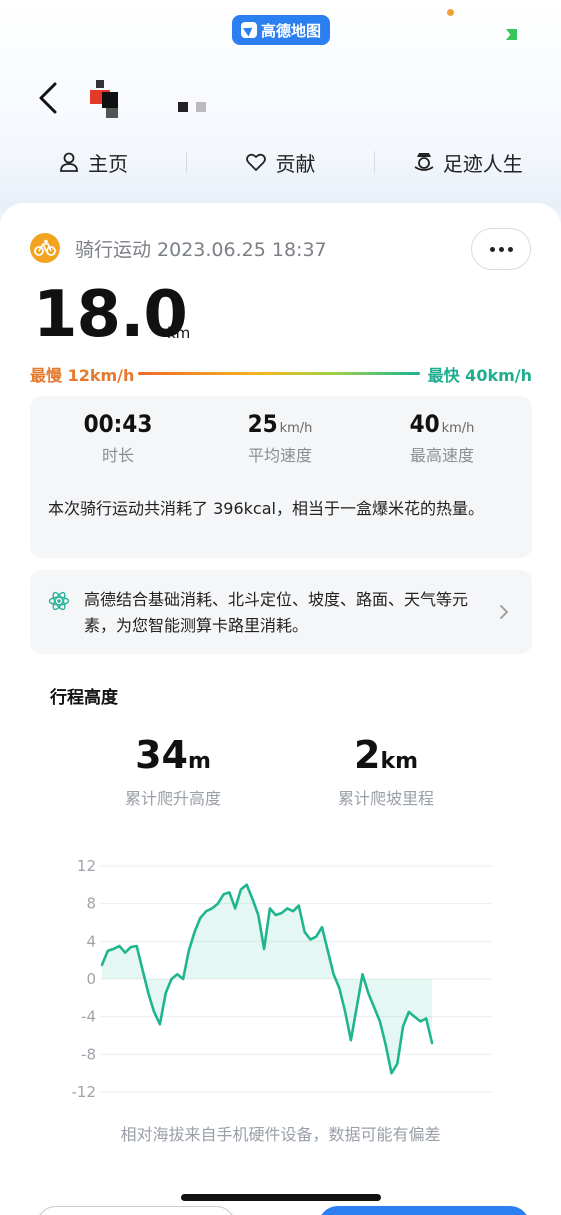 The width and height of the screenshot is (561, 1215). What do you see at coordinates (424, 1210) in the screenshot?
I see `bottom-primary-button` at bounding box center [424, 1210].